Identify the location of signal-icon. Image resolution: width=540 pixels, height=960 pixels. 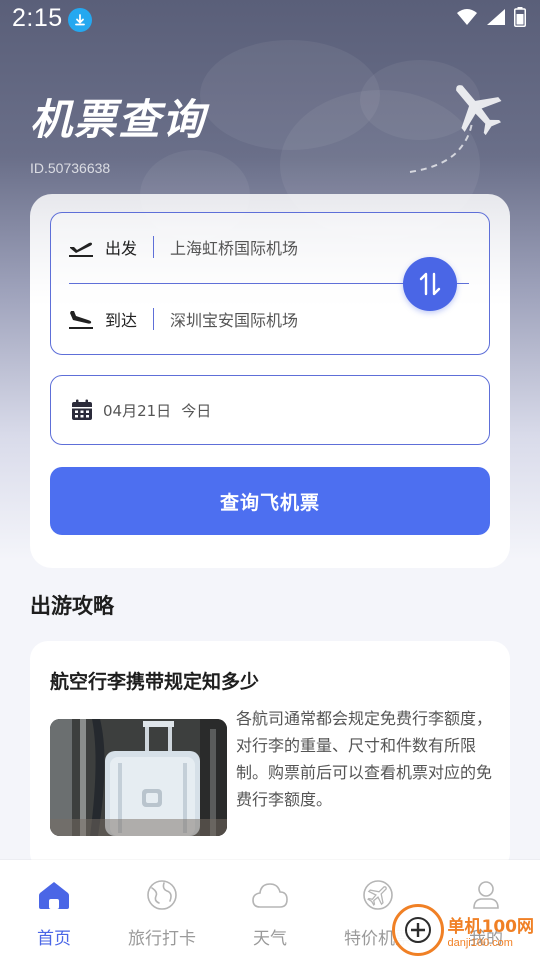
(496, 17).